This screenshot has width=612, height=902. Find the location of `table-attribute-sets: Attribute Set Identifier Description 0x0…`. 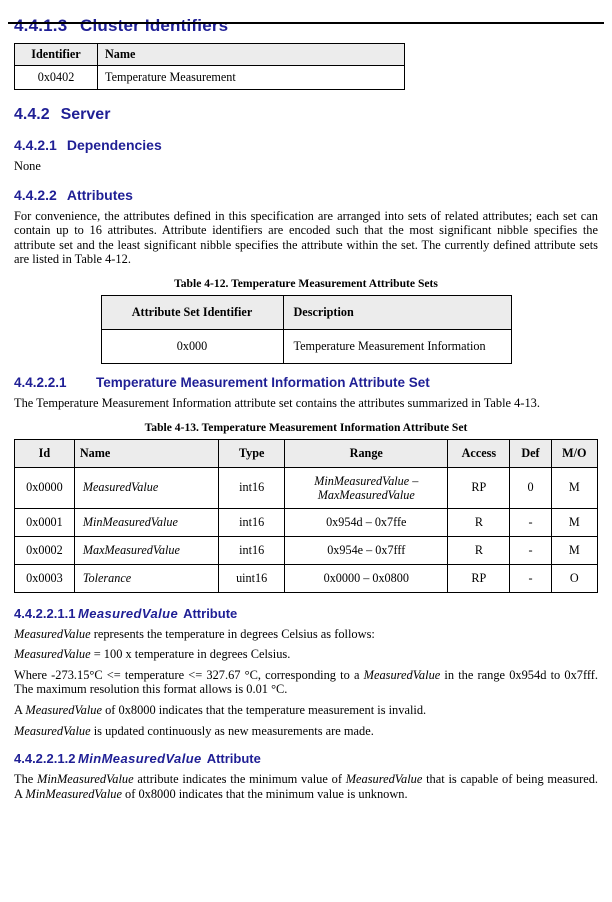

table-attribute-sets: Attribute Set Identifier Description 0x0… is located at coordinates (306, 329).